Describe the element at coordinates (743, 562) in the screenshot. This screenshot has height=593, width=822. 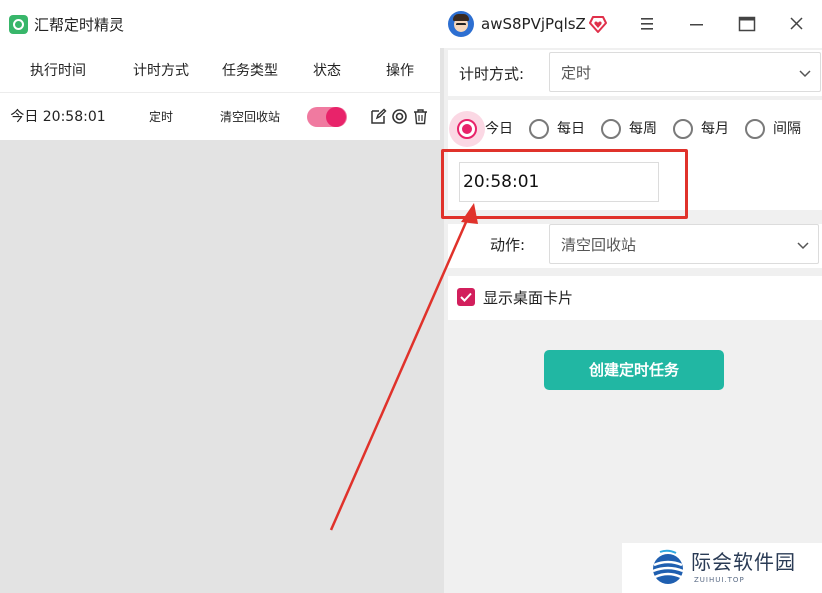
I see `watermark-text: 际会软件园` at that location.